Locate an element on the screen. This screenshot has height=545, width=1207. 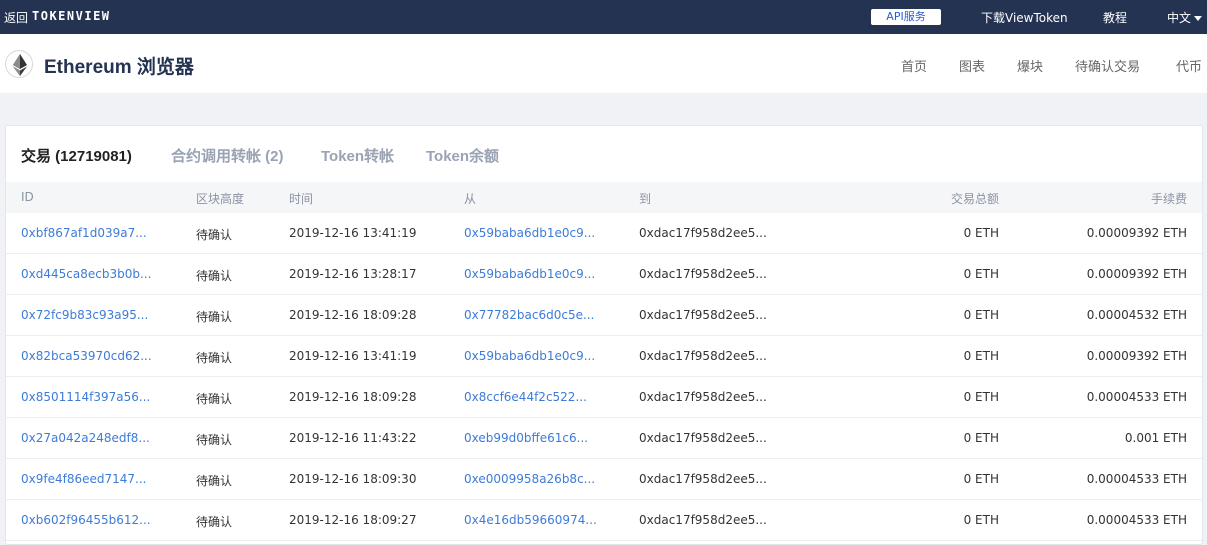
column-header-block-height: 区块高度 is located at coordinates (220, 199).